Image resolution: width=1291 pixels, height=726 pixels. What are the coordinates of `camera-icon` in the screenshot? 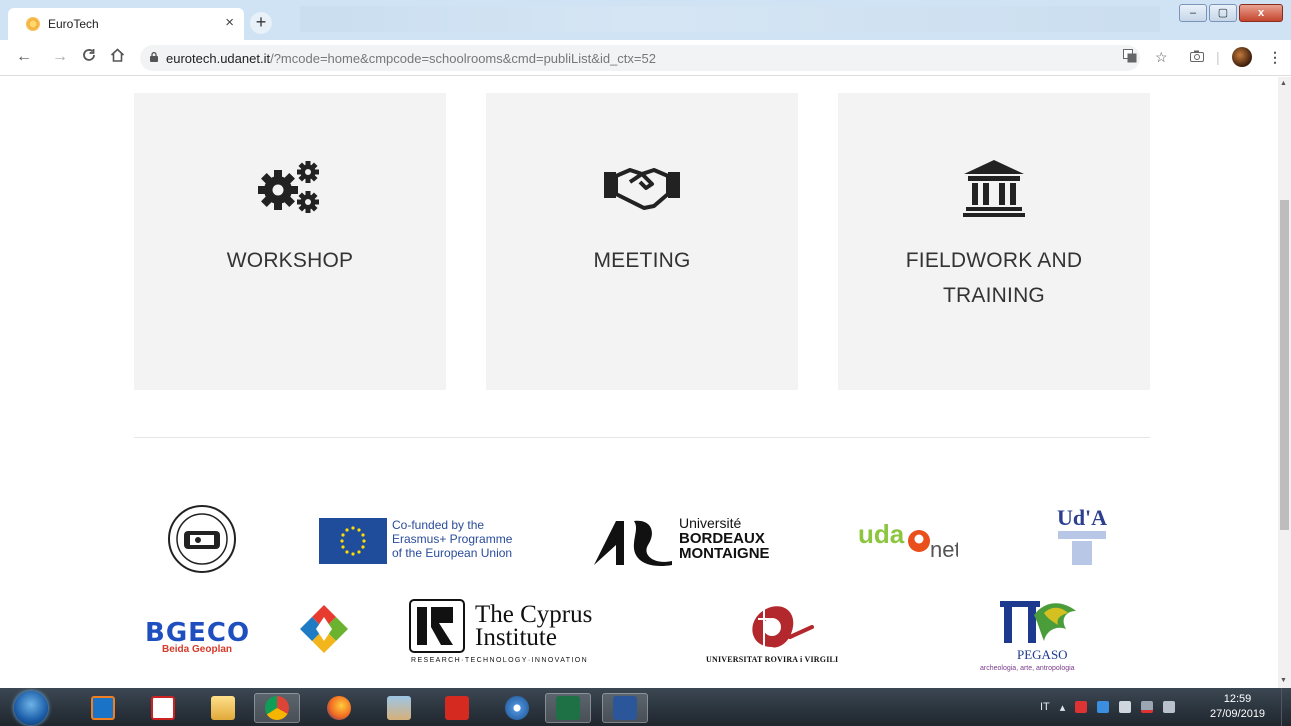 It's located at (1197, 57).